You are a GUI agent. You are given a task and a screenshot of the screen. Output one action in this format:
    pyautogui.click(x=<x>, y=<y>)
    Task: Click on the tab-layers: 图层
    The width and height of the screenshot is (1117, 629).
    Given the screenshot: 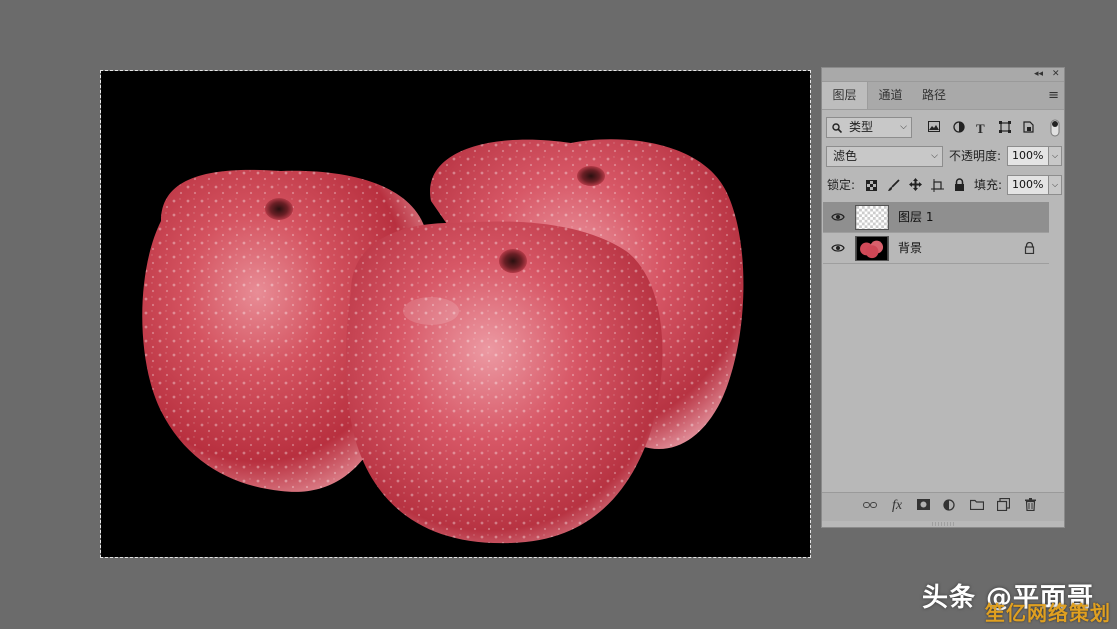 What is the action you would take?
    pyautogui.click(x=845, y=95)
    